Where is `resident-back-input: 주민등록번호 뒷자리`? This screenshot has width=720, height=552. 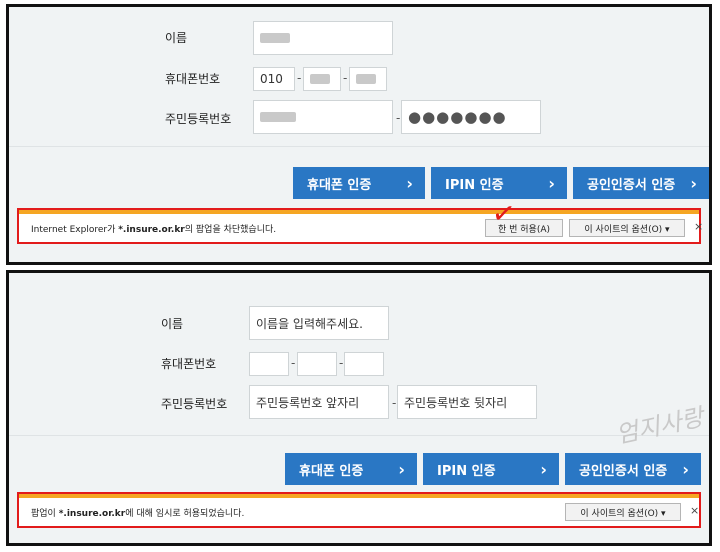 resident-back-input: 주민등록번호 뒷자리 is located at coordinates (467, 402).